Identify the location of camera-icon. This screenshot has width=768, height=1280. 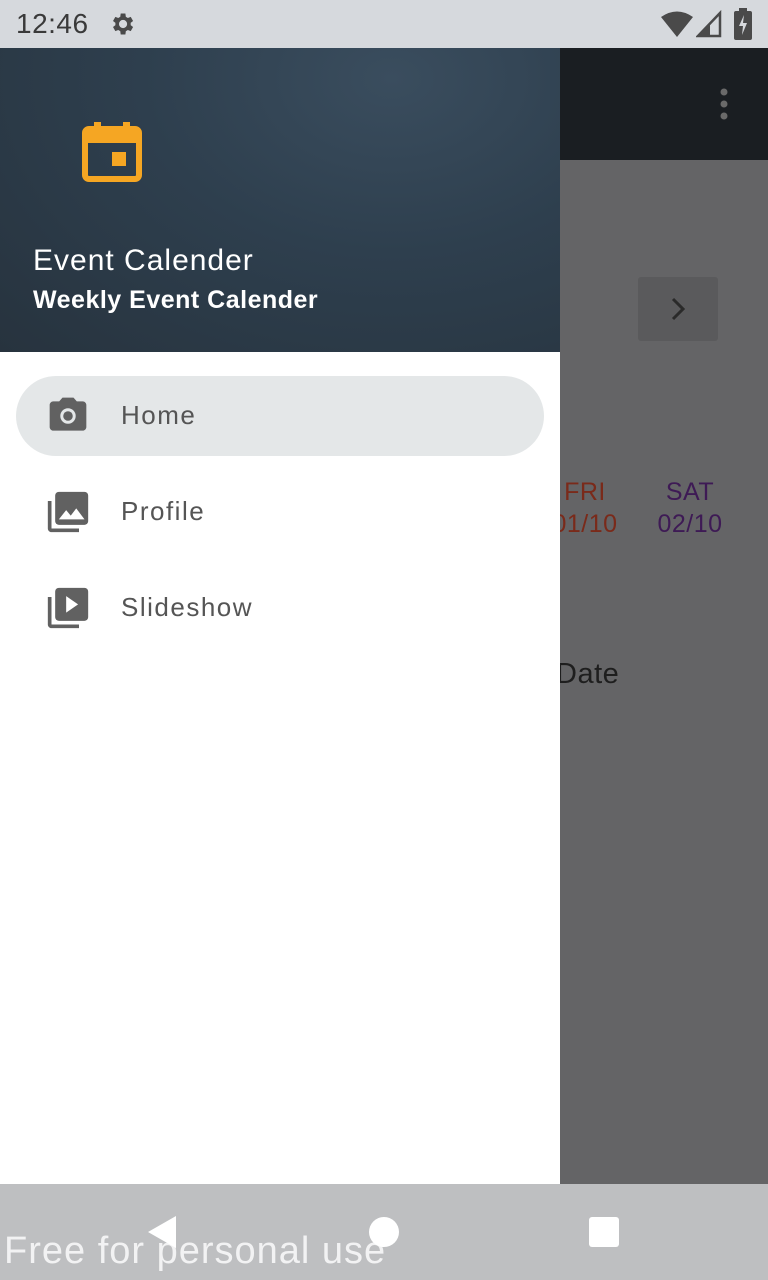
(68, 414).